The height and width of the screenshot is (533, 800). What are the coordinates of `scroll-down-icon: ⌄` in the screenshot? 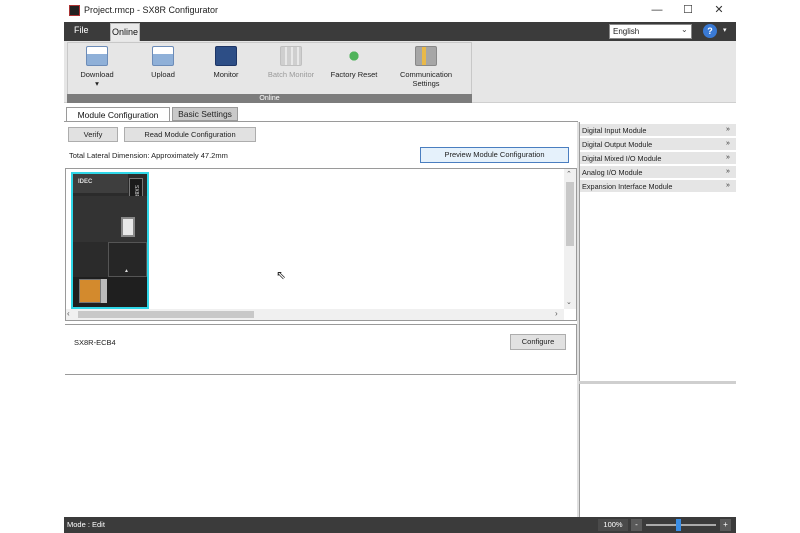 It's located at (569, 302).